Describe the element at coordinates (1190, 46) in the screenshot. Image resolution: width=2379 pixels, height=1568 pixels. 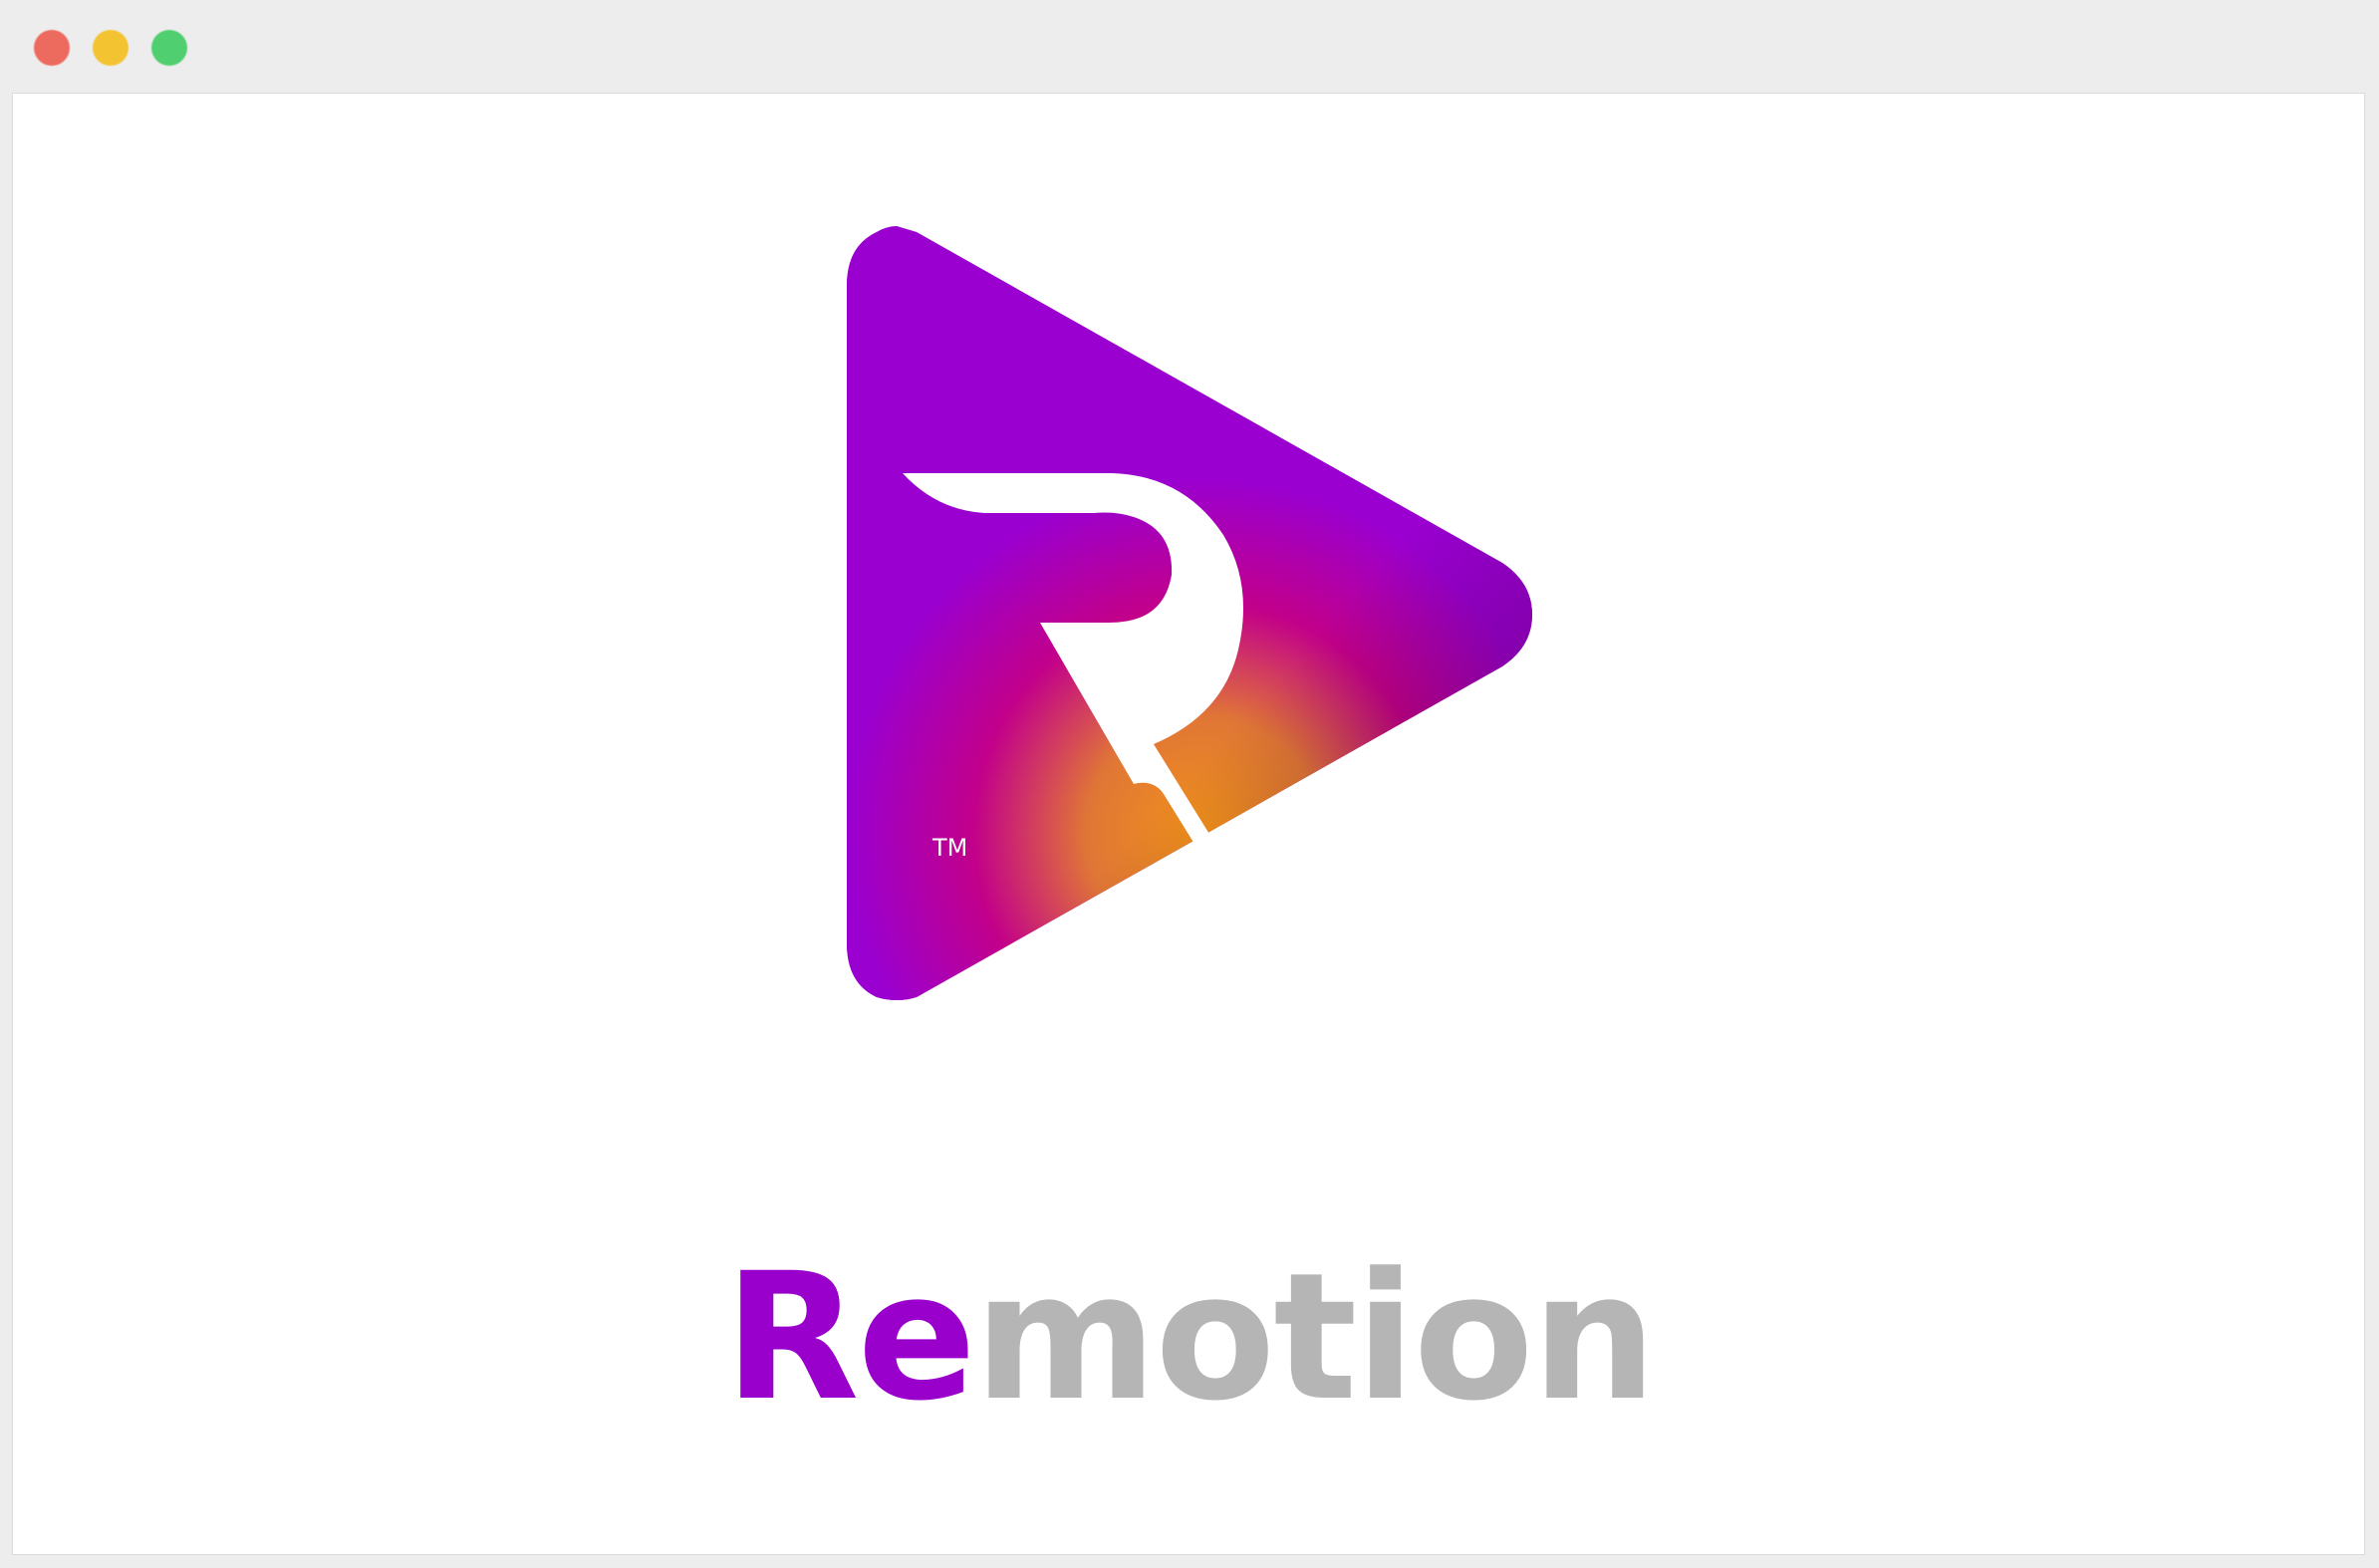
I see `window-titlebar` at that location.